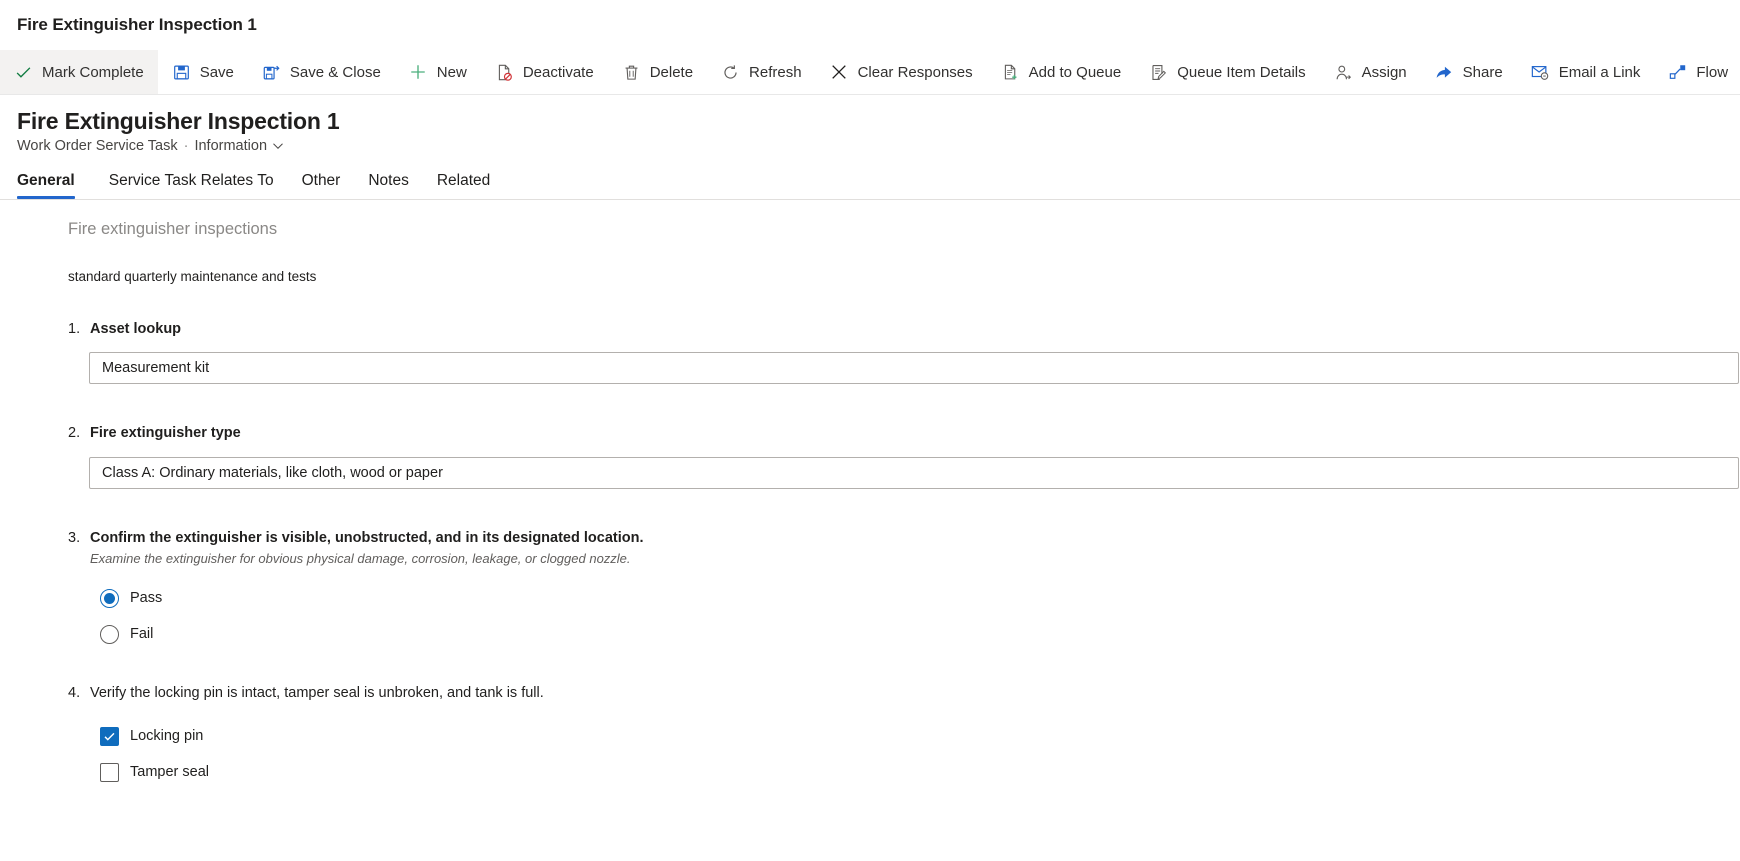 The width and height of the screenshot is (1740, 861). I want to click on mark-complete-label: Mark Complete, so click(93, 72).